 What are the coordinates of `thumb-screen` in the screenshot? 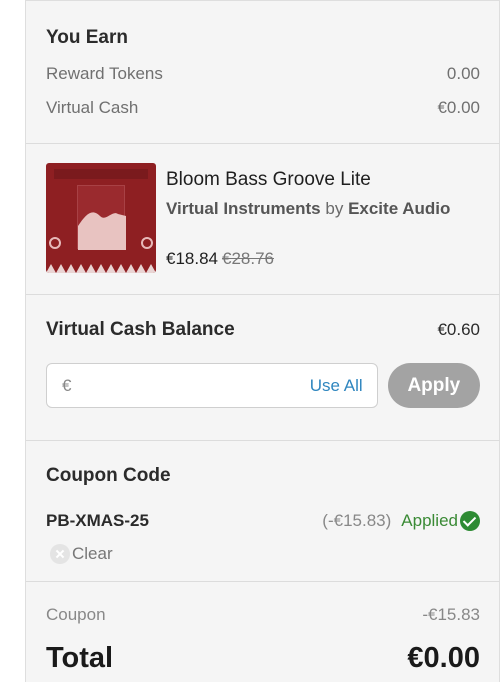 It's located at (101, 217).